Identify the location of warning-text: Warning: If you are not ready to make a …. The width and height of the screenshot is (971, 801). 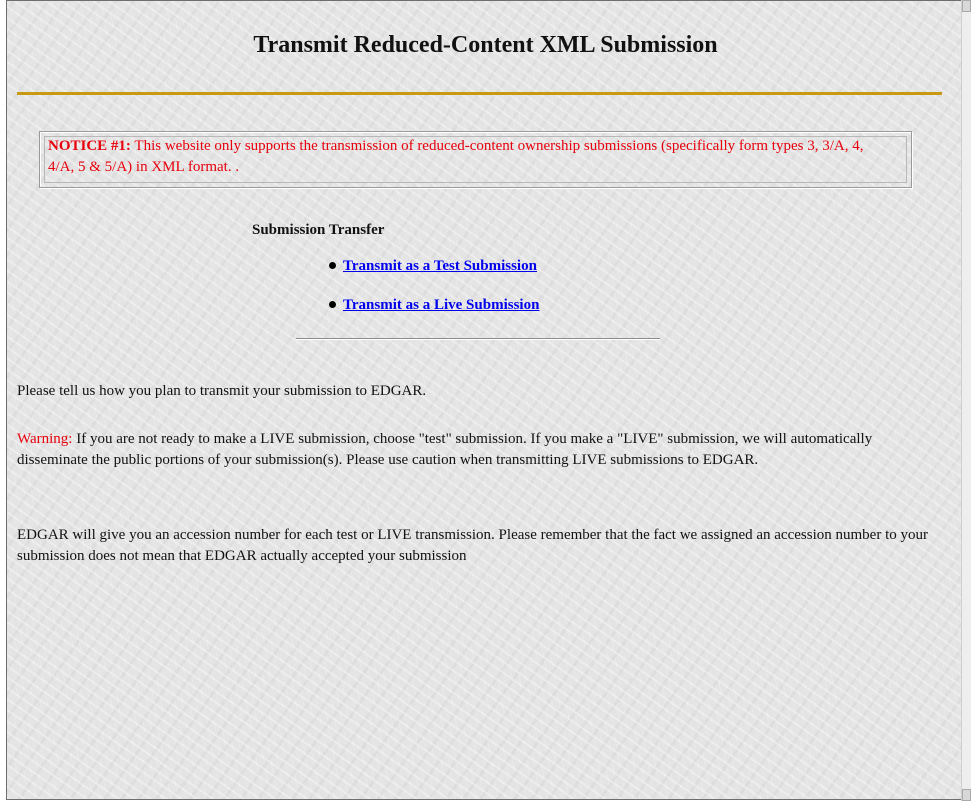
(479, 450).